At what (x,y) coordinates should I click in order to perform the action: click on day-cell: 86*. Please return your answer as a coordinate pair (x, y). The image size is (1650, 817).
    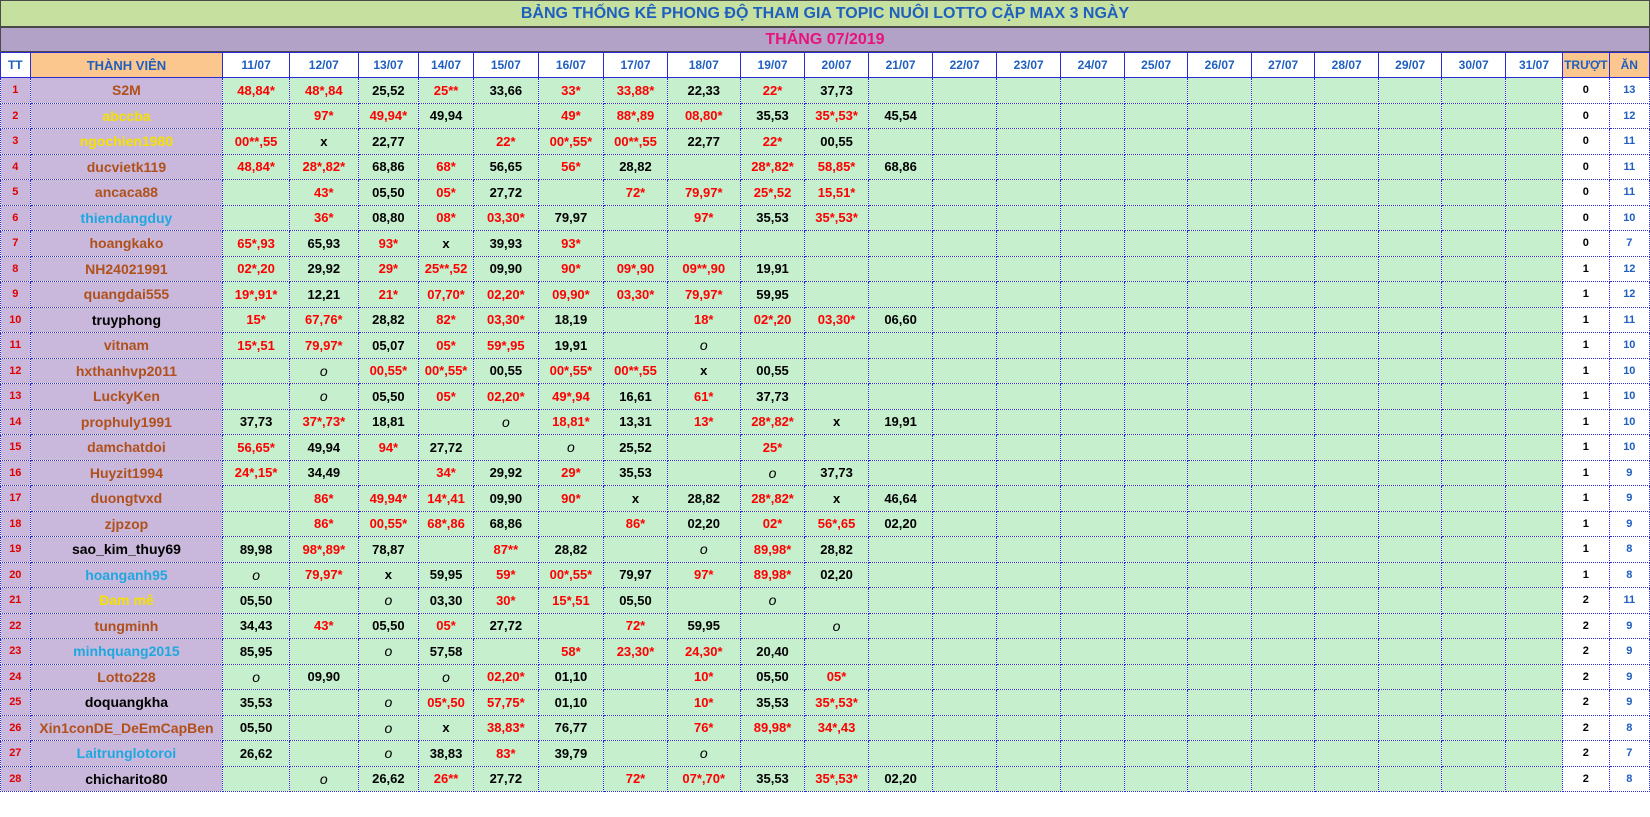
    Looking at the image, I should click on (635, 523).